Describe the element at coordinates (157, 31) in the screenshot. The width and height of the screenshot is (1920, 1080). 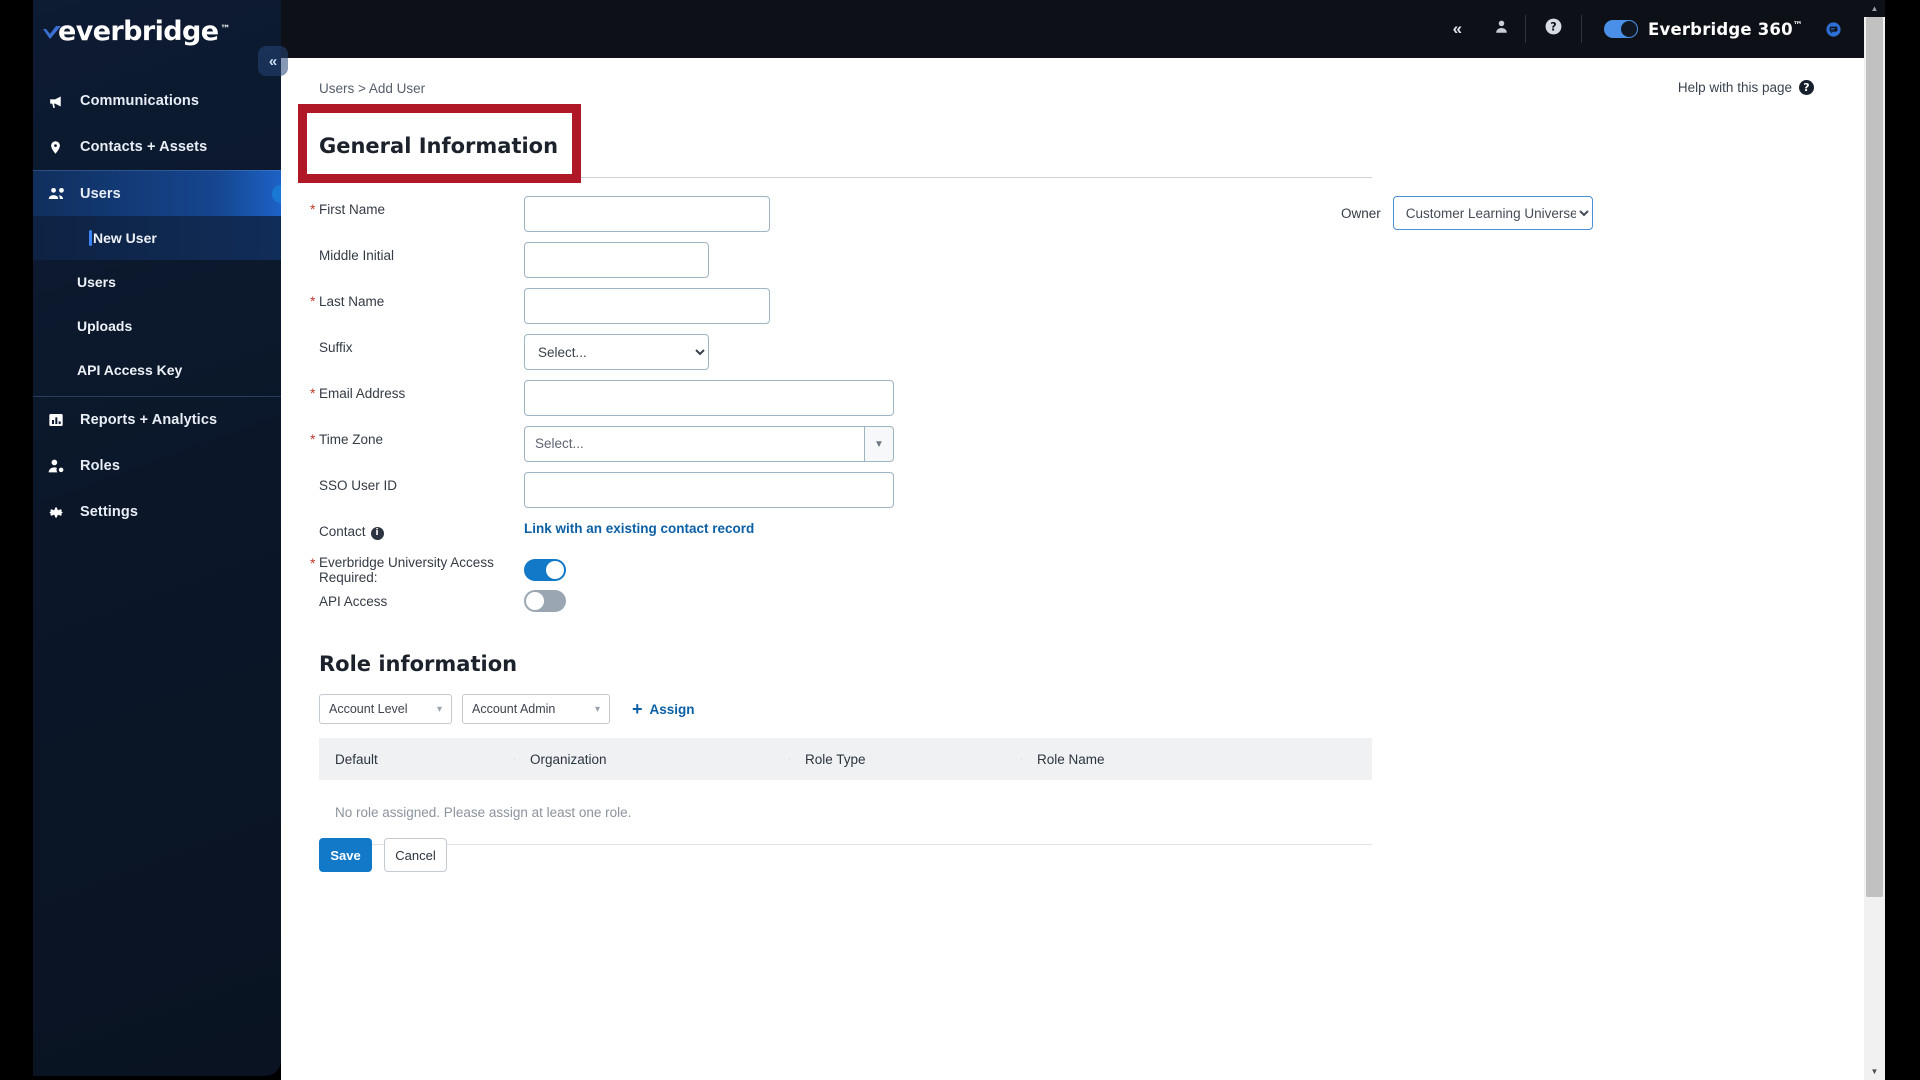
I see `everbridge-logo: everbridge ™` at that location.